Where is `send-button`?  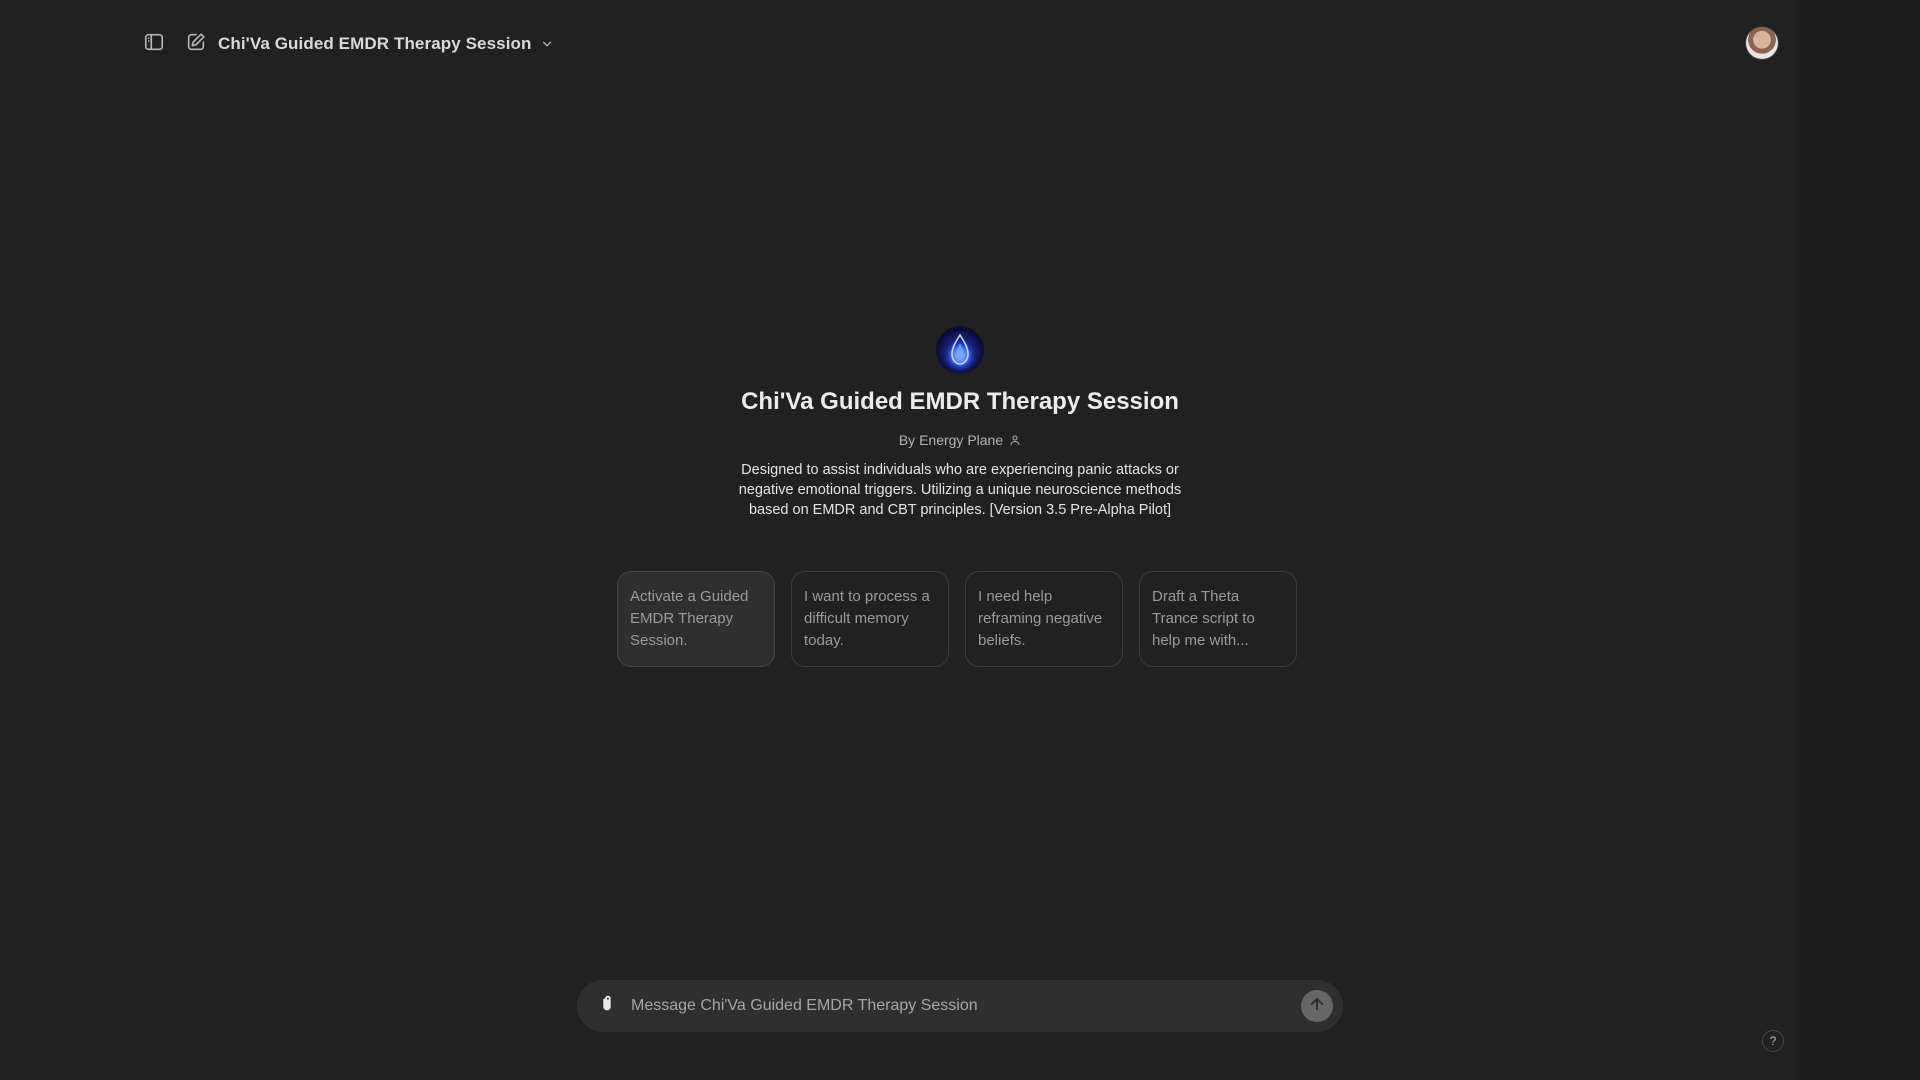
send-button is located at coordinates (1317, 1006).